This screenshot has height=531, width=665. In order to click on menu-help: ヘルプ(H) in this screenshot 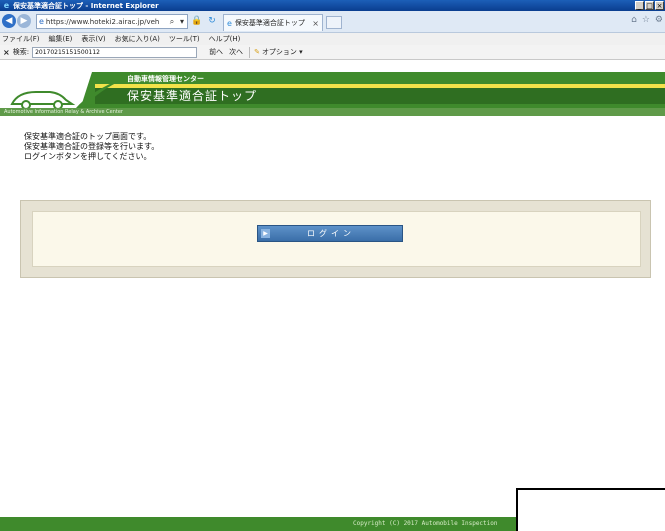, I will do `click(225, 39)`.